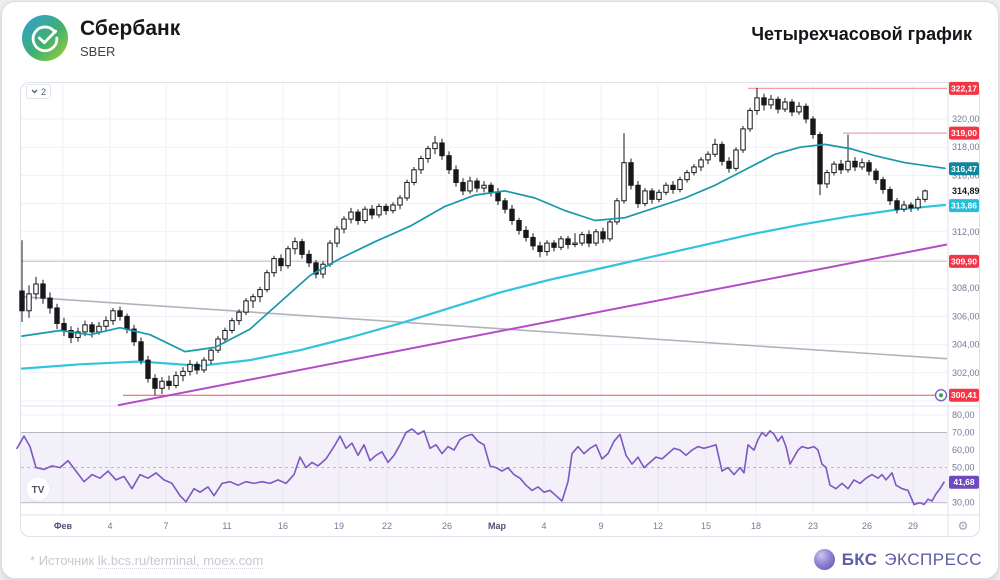  Describe the element at coordinates (964, 206) in the screenshot. I see `svg-text: 313,86` at that location.